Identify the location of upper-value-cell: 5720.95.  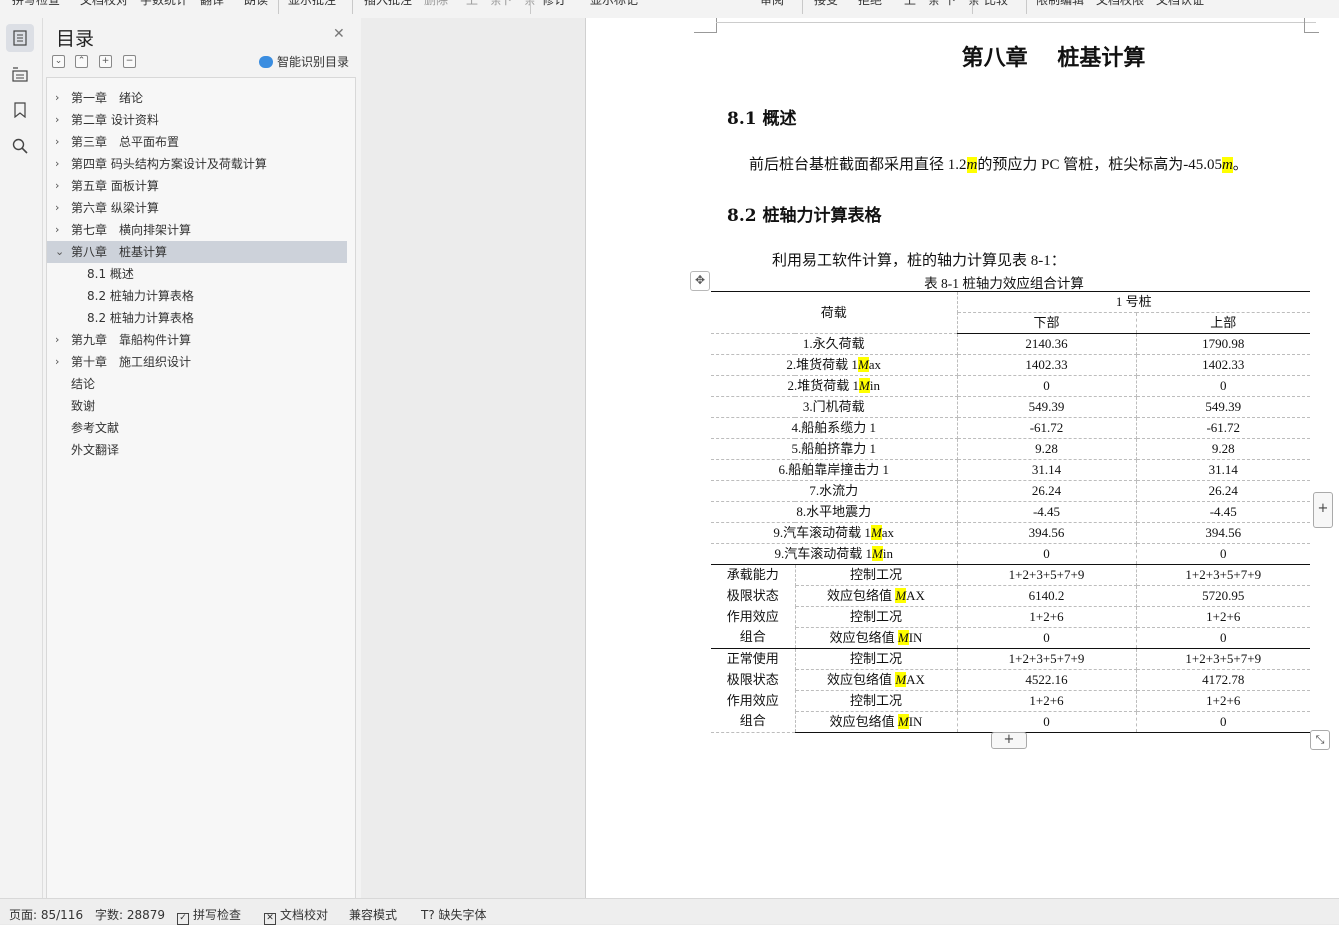
(1222, 596).